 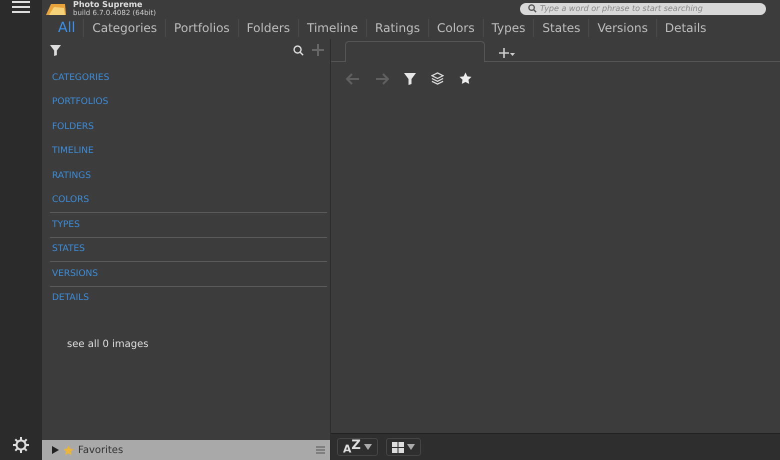 What do you see at coordinates (186, 450) in the screenshot?
I see `favorites-bar: Favorites` at bounding box center [186, 450].